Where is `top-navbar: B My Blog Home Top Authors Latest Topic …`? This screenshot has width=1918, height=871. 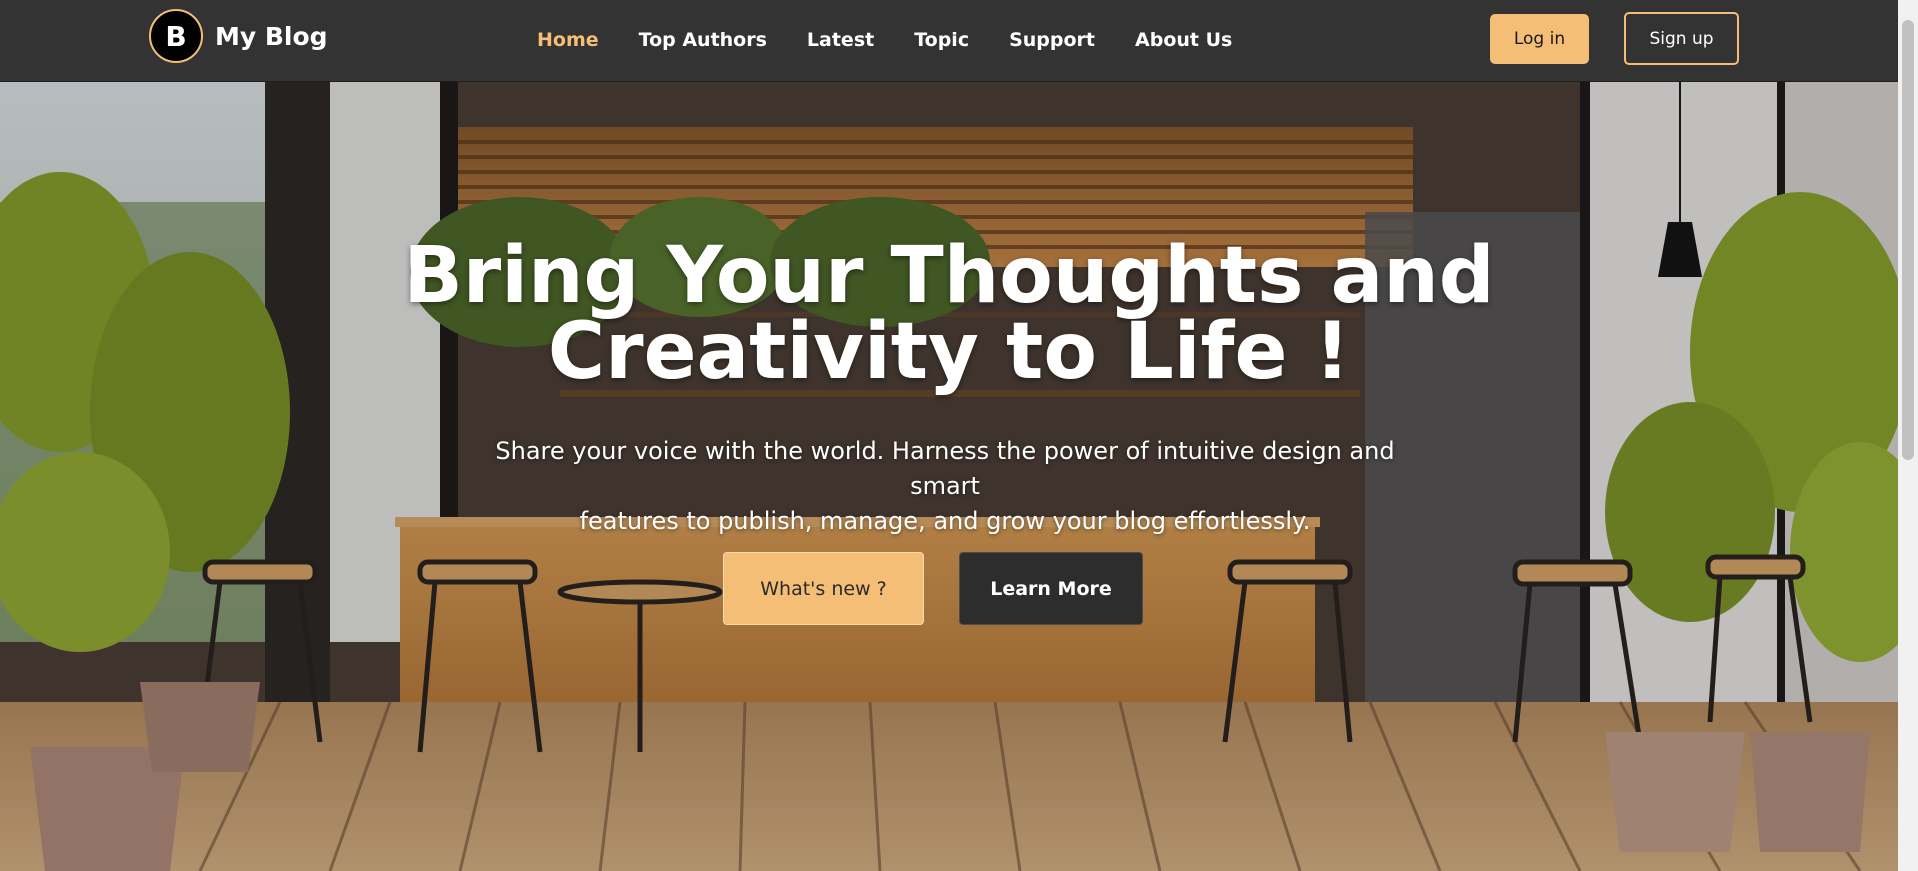
top-navbar: B My Blog Home Top Authors Latest Topic … is located at coordinates (949, 41).